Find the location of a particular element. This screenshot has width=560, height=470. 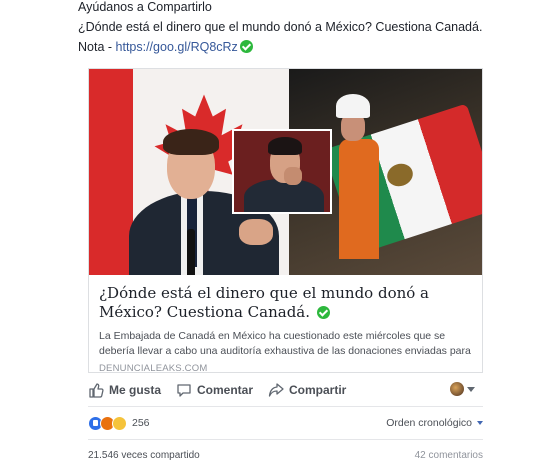

note-link: https://goo.gl/RQ8cRz is located at coordinates (177, 47).